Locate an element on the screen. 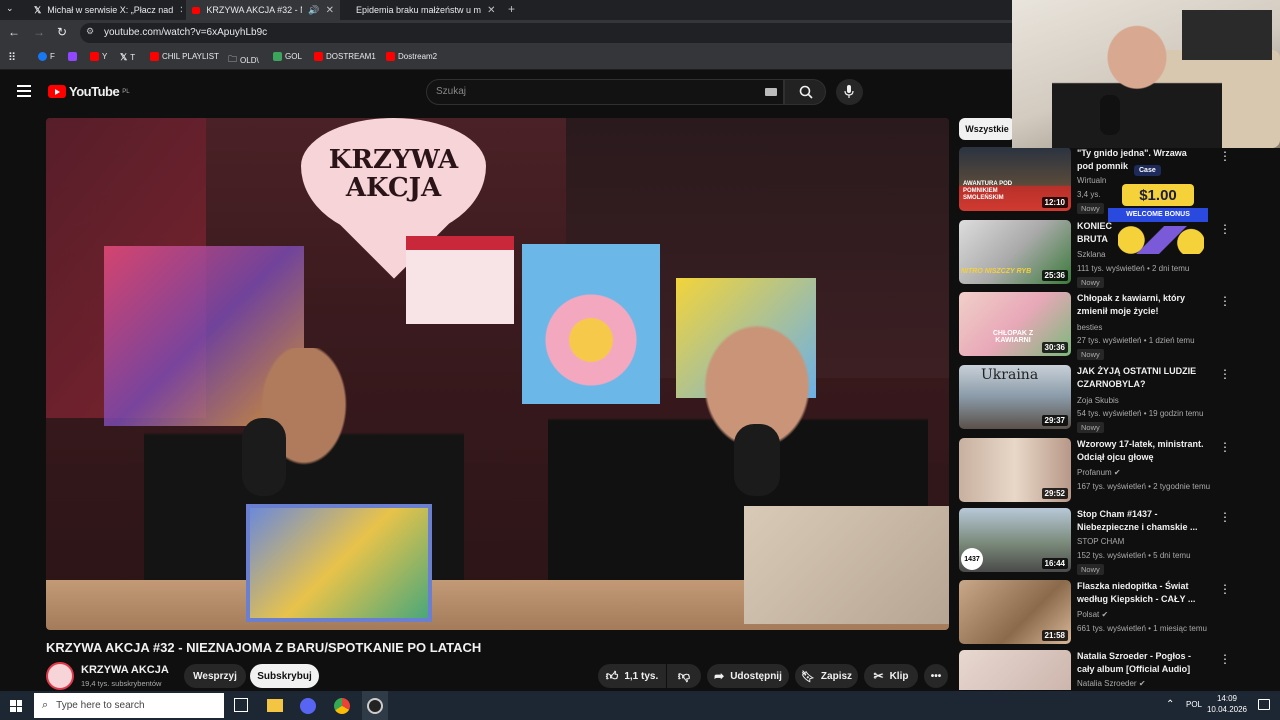  video-thumbnail: 1437 16:44 is located at coordinates (1015, 540).